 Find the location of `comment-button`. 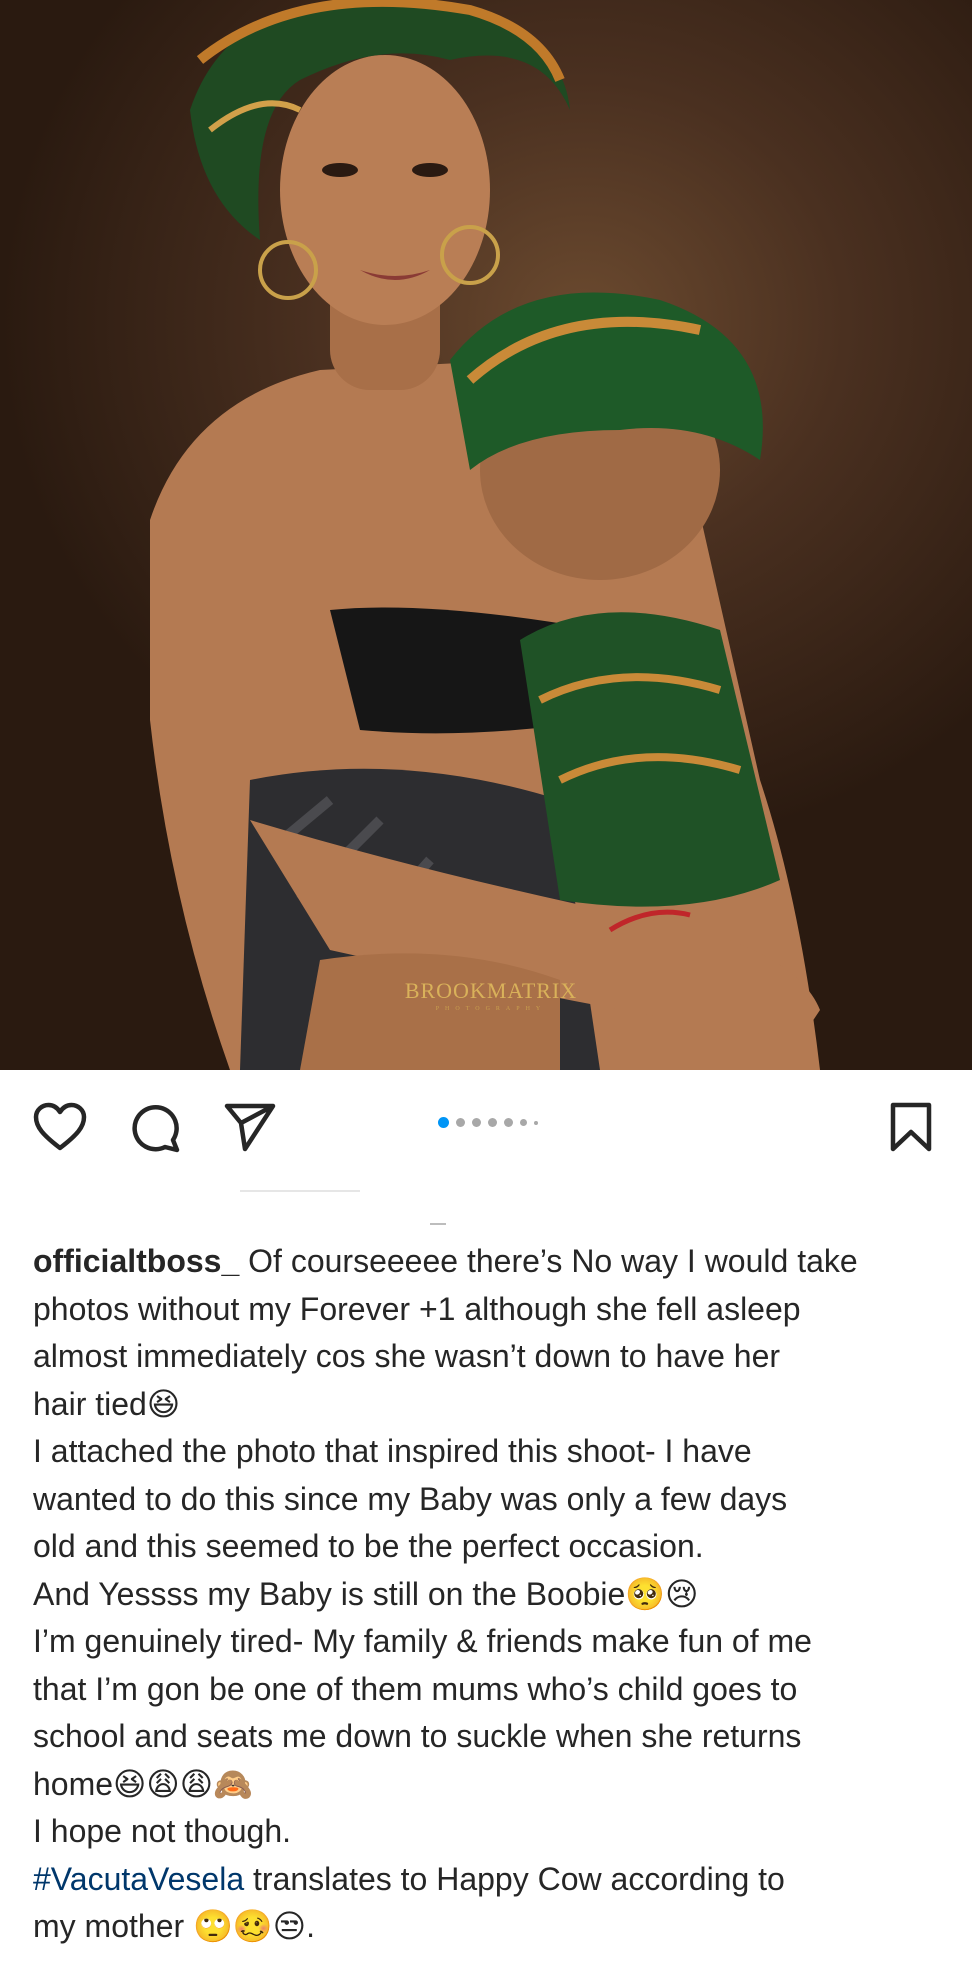

comment-button is located at coordinates (155, 1127).